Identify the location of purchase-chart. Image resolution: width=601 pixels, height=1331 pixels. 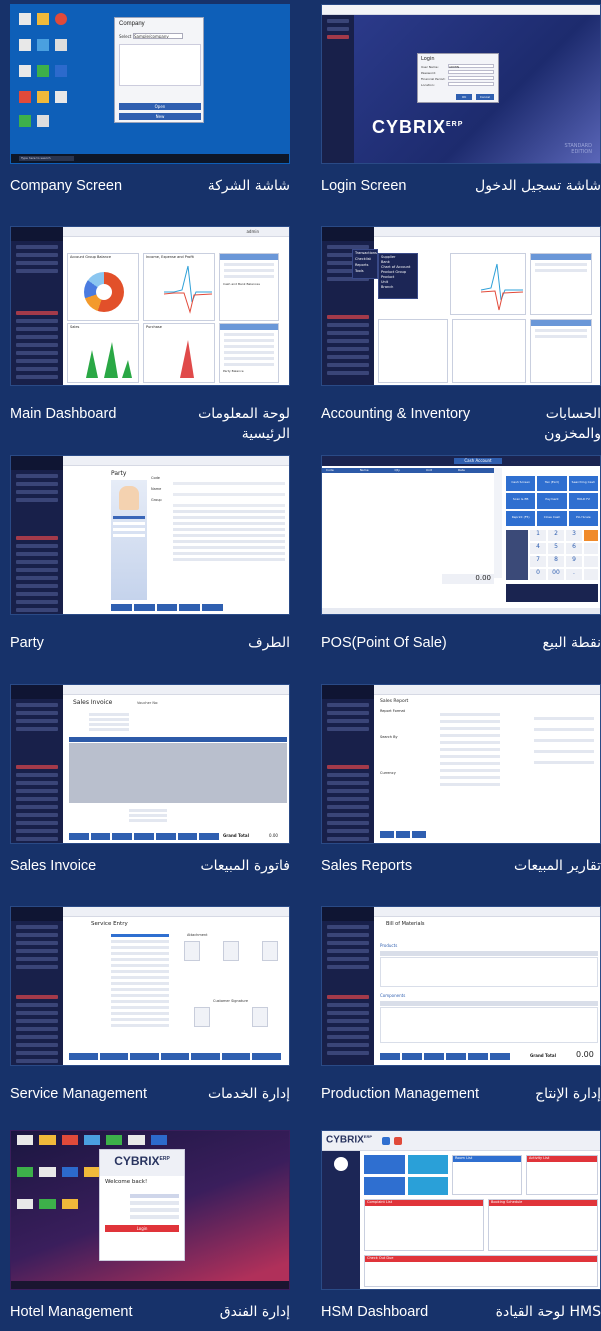
(187, 359).